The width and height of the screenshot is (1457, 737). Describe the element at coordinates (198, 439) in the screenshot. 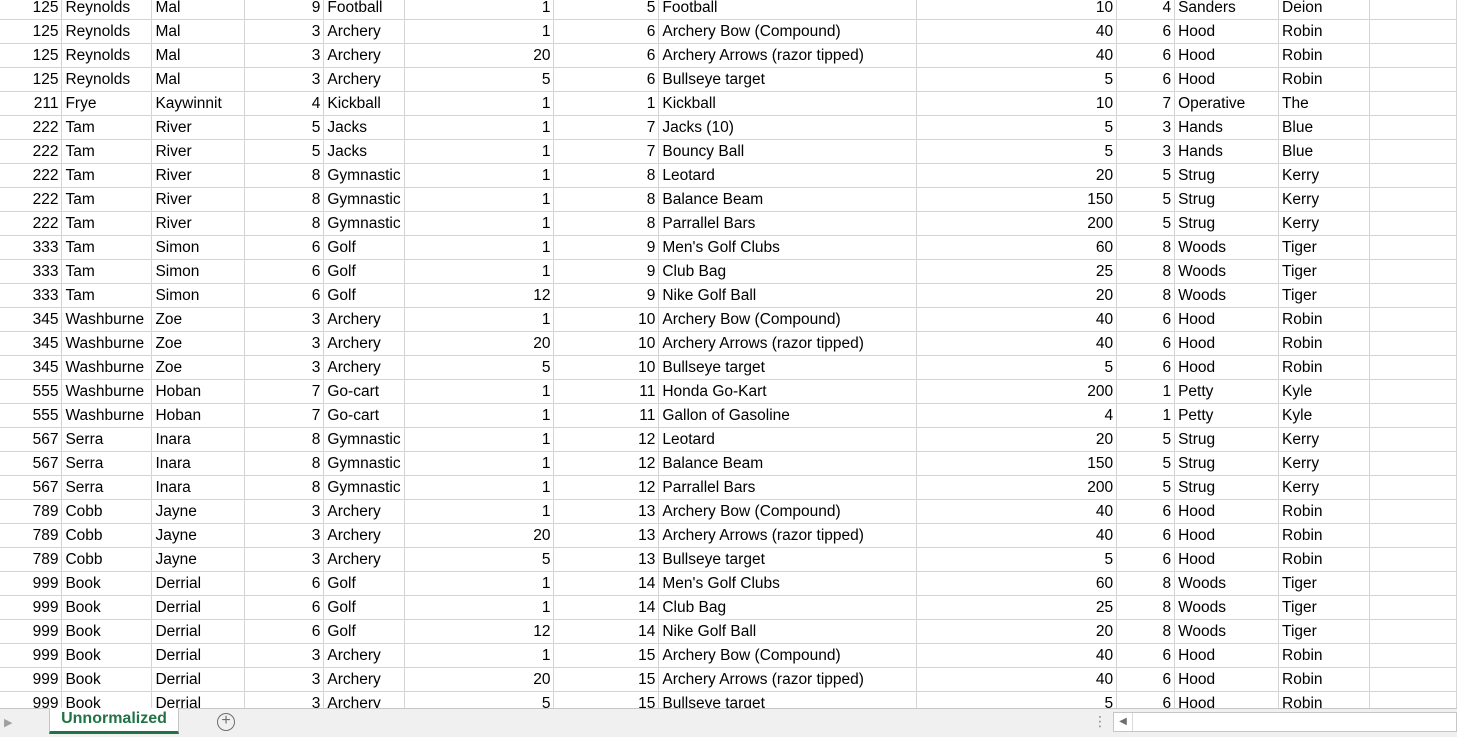

I see `cell-col-first-name: Inara` at that location.